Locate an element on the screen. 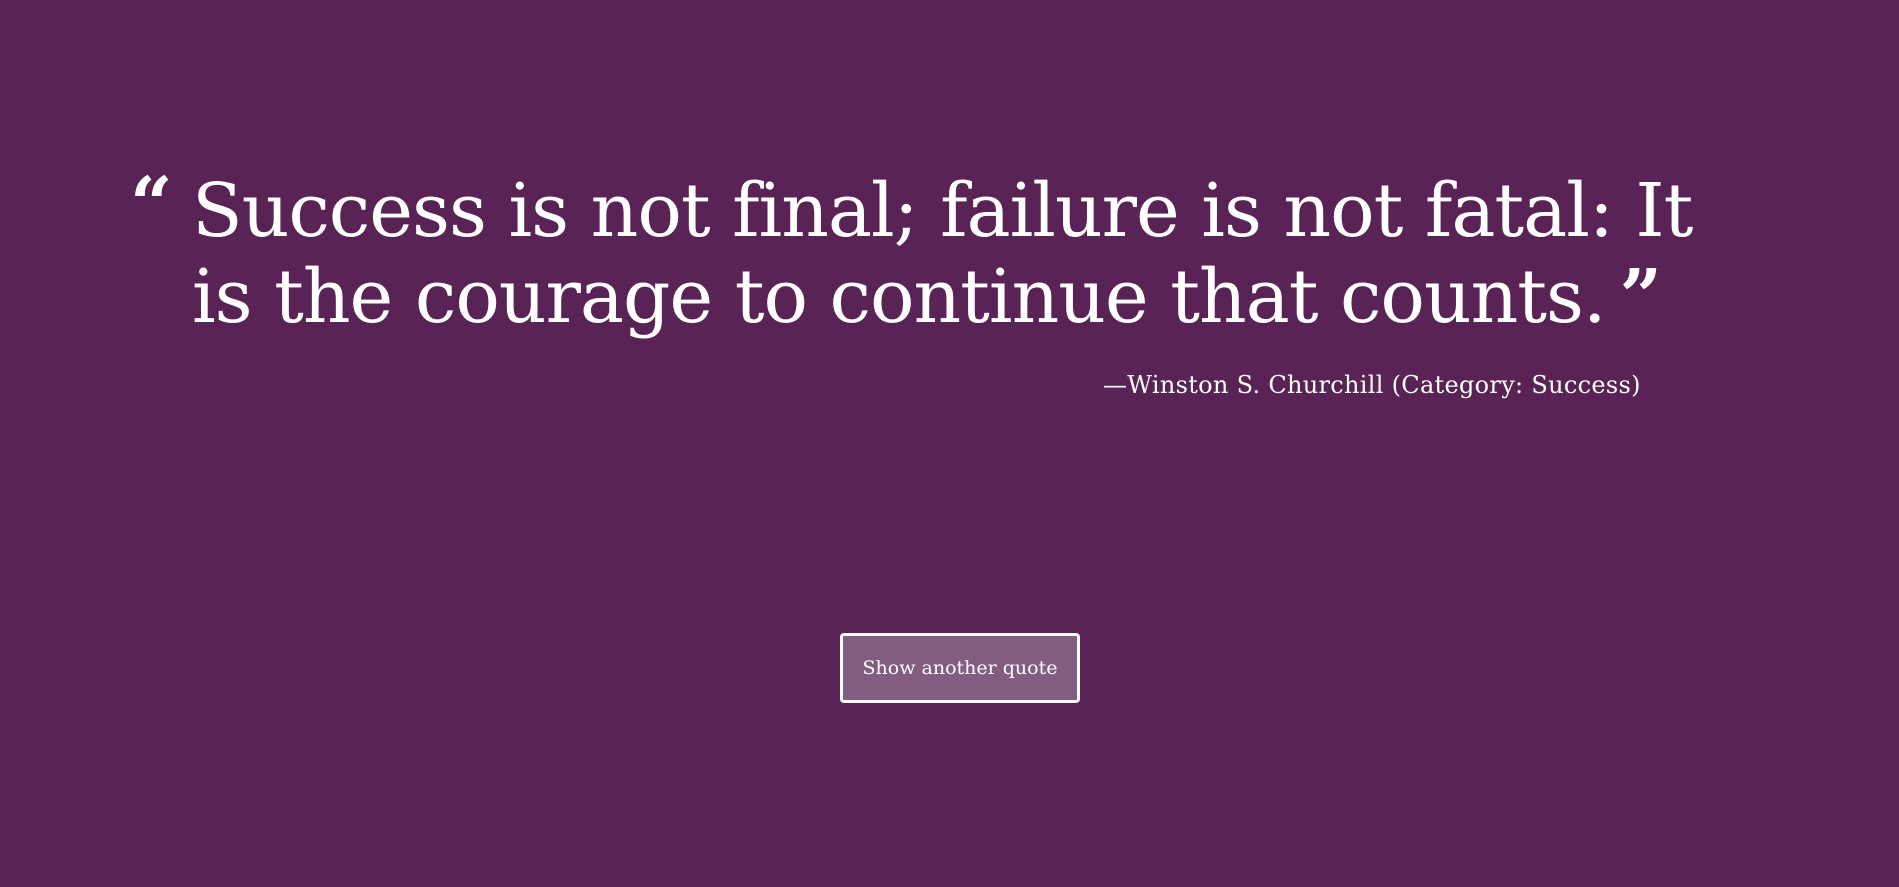 The image size is (1899, 887). open-quote-icon: “ is located at coordinates (151, 205).